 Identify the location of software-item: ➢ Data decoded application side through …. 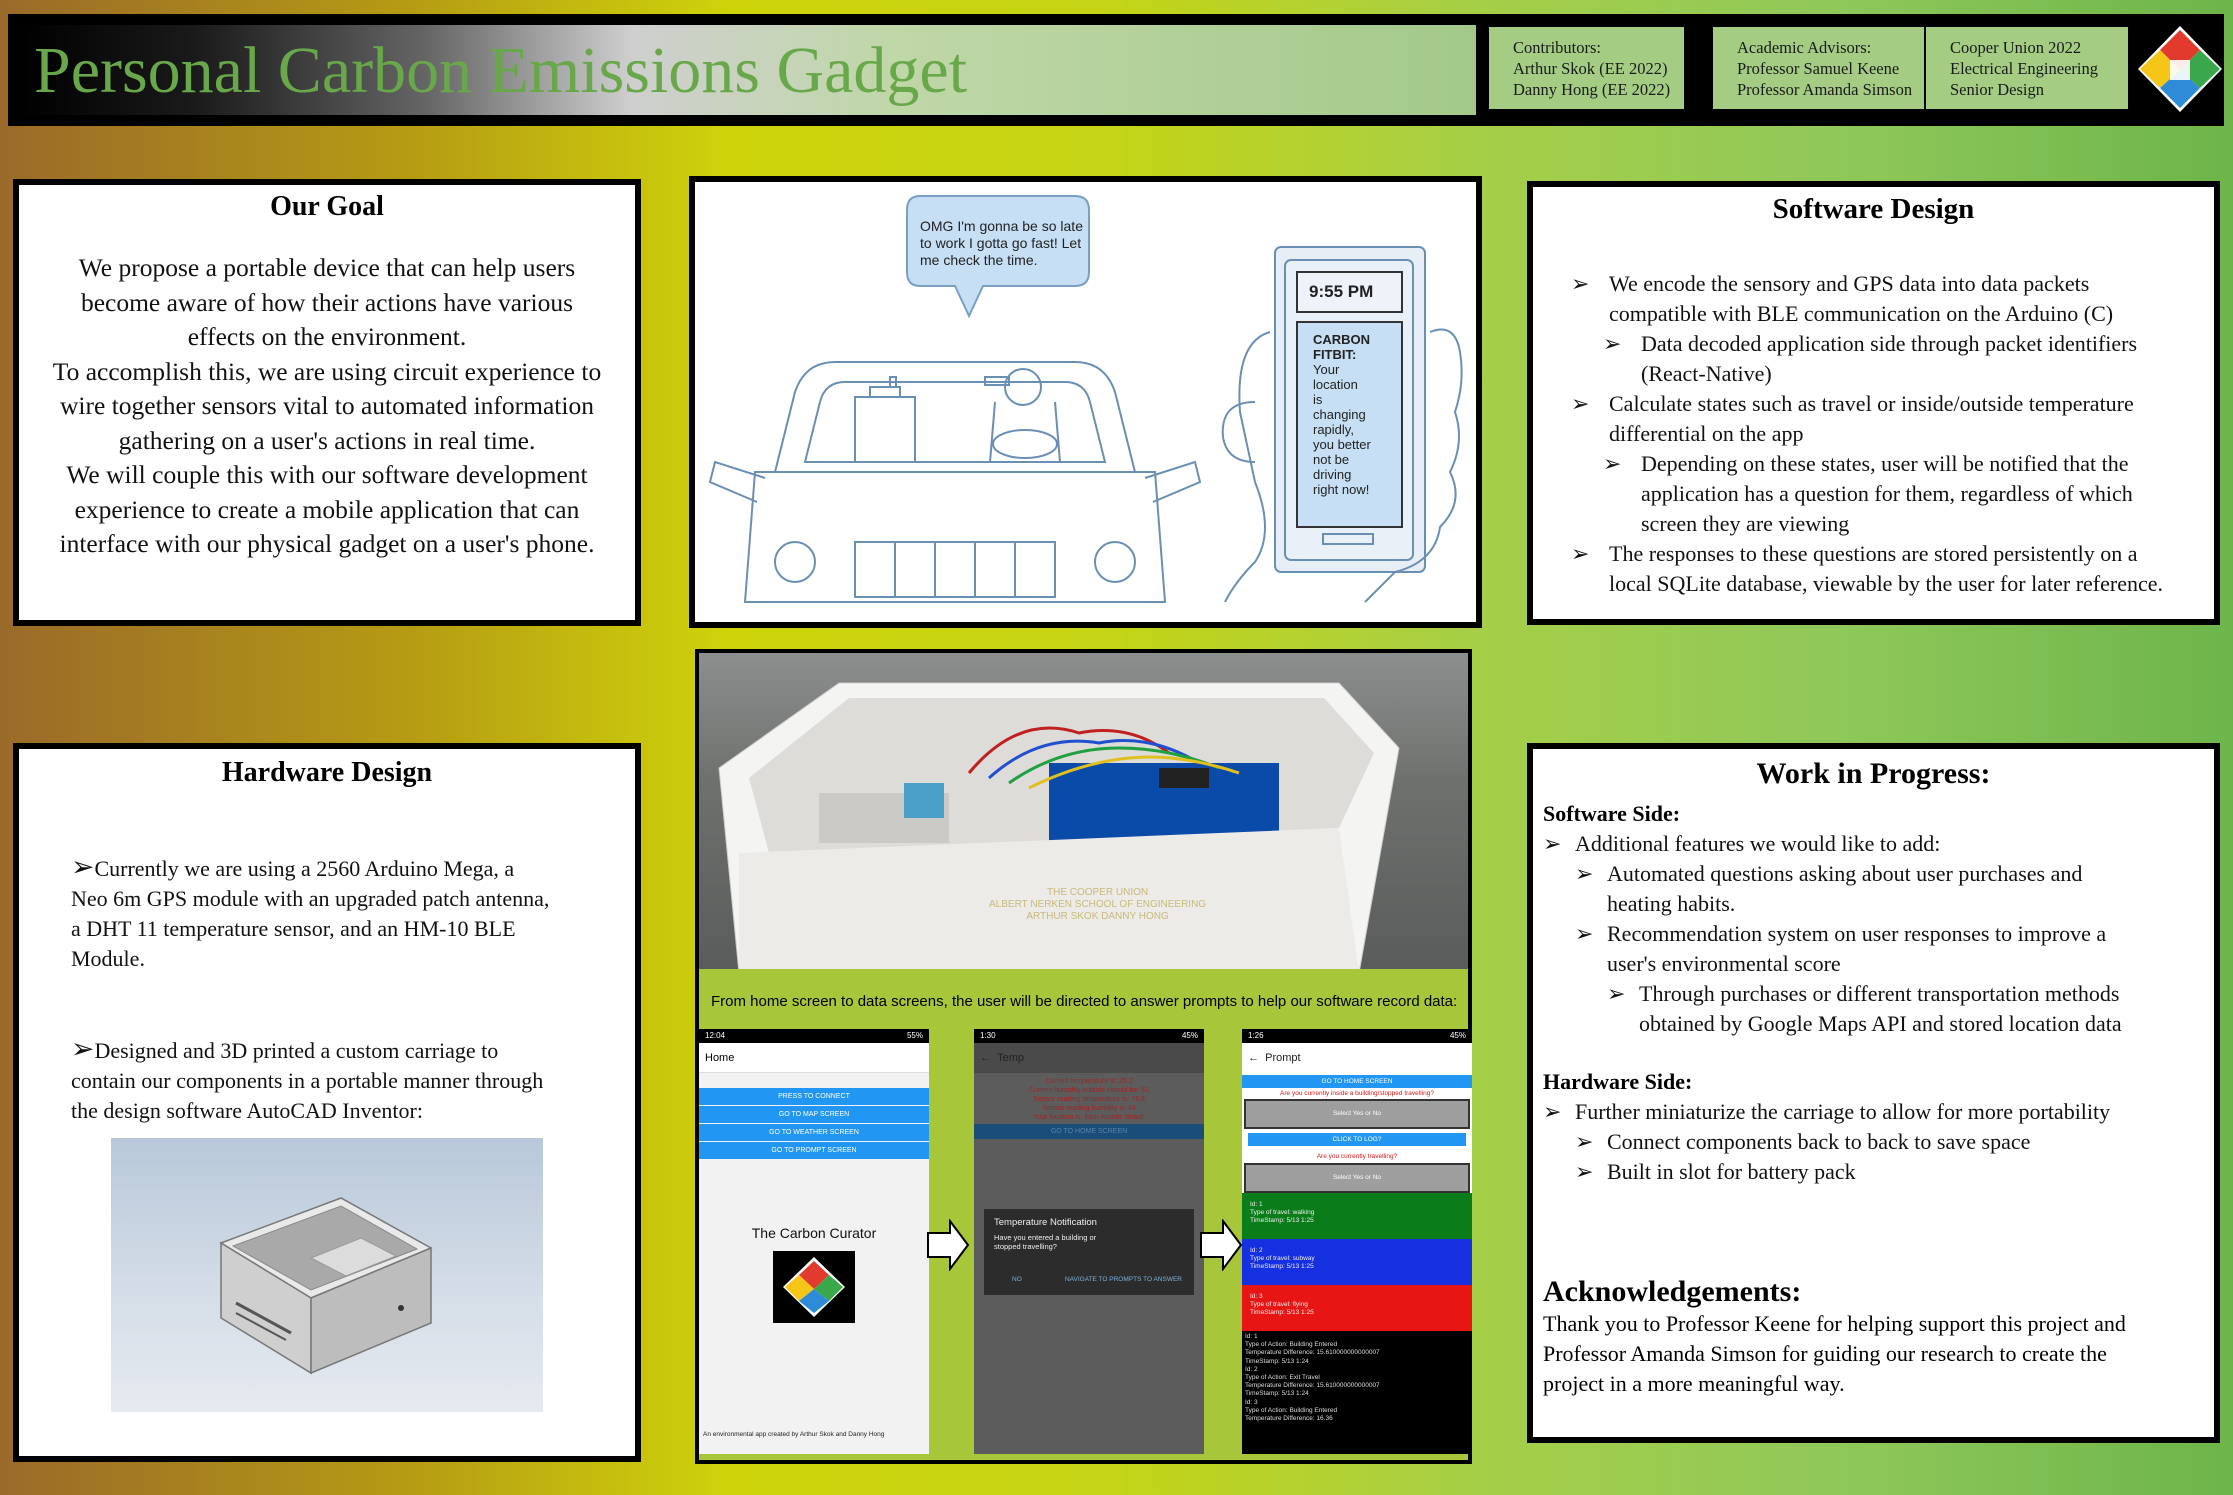
(1870, 358).